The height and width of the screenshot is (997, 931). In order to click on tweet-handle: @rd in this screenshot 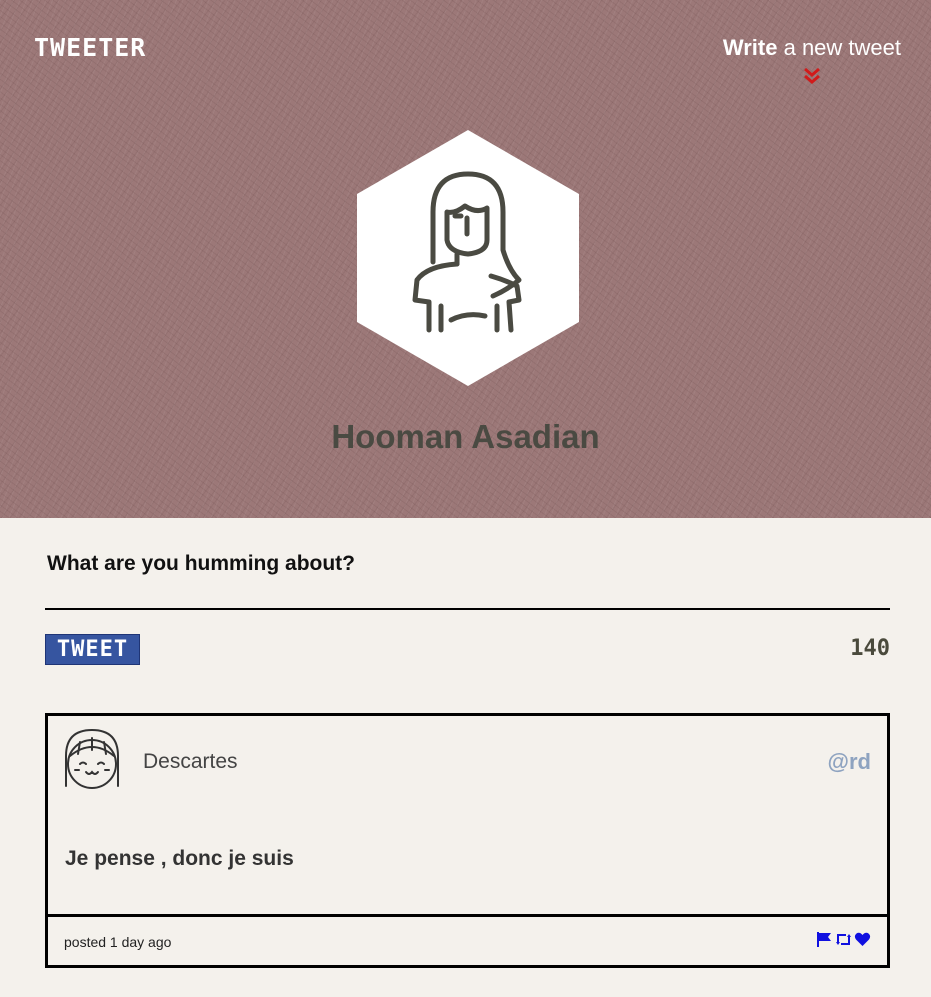, I will do `click(849, 762)`.